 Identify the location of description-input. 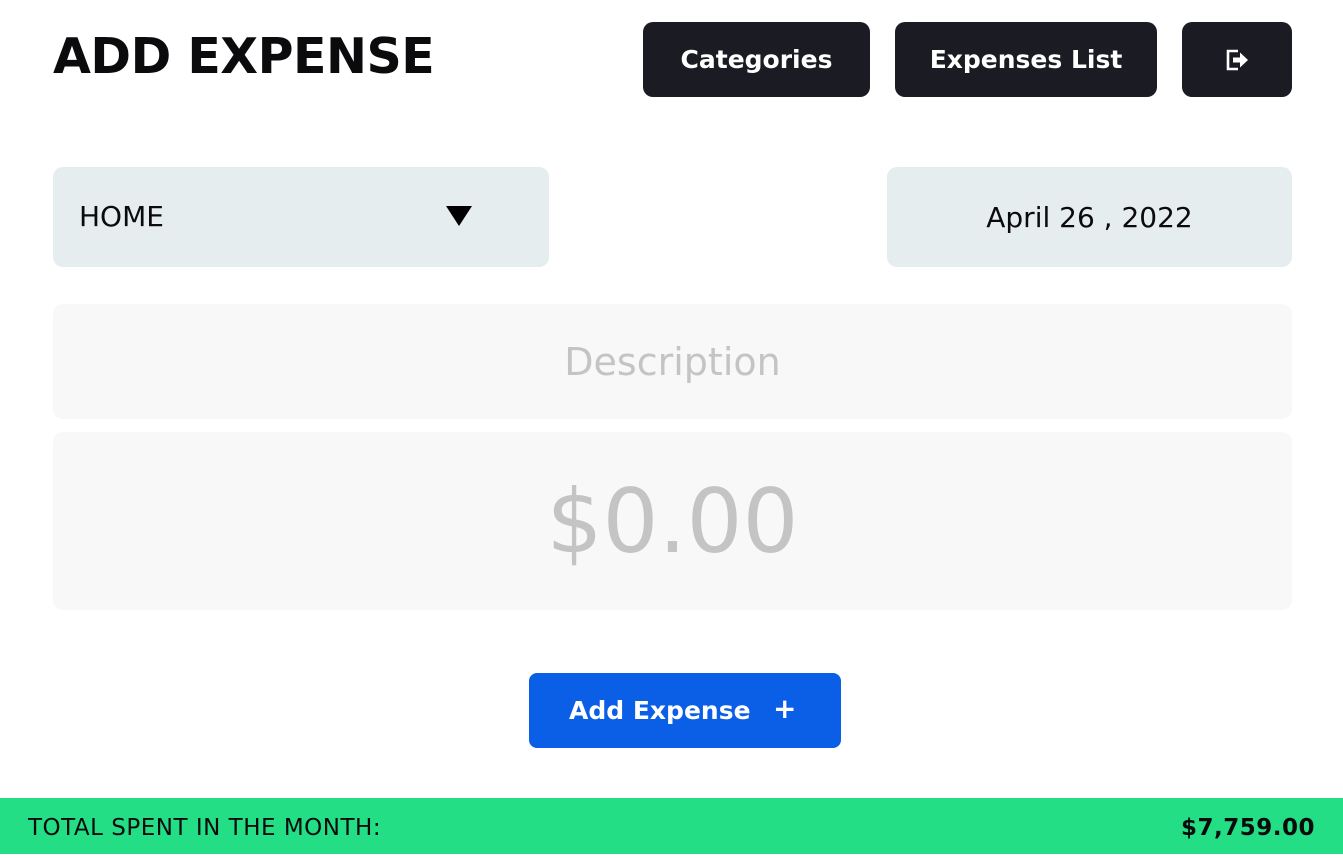
(672, 361).